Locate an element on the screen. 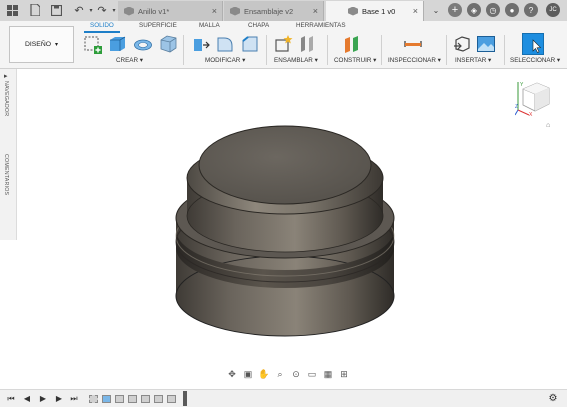 The height and width of the screenshot is (407, 567). chevron-down-icon: ▾ is located at coordinates (57, 45).